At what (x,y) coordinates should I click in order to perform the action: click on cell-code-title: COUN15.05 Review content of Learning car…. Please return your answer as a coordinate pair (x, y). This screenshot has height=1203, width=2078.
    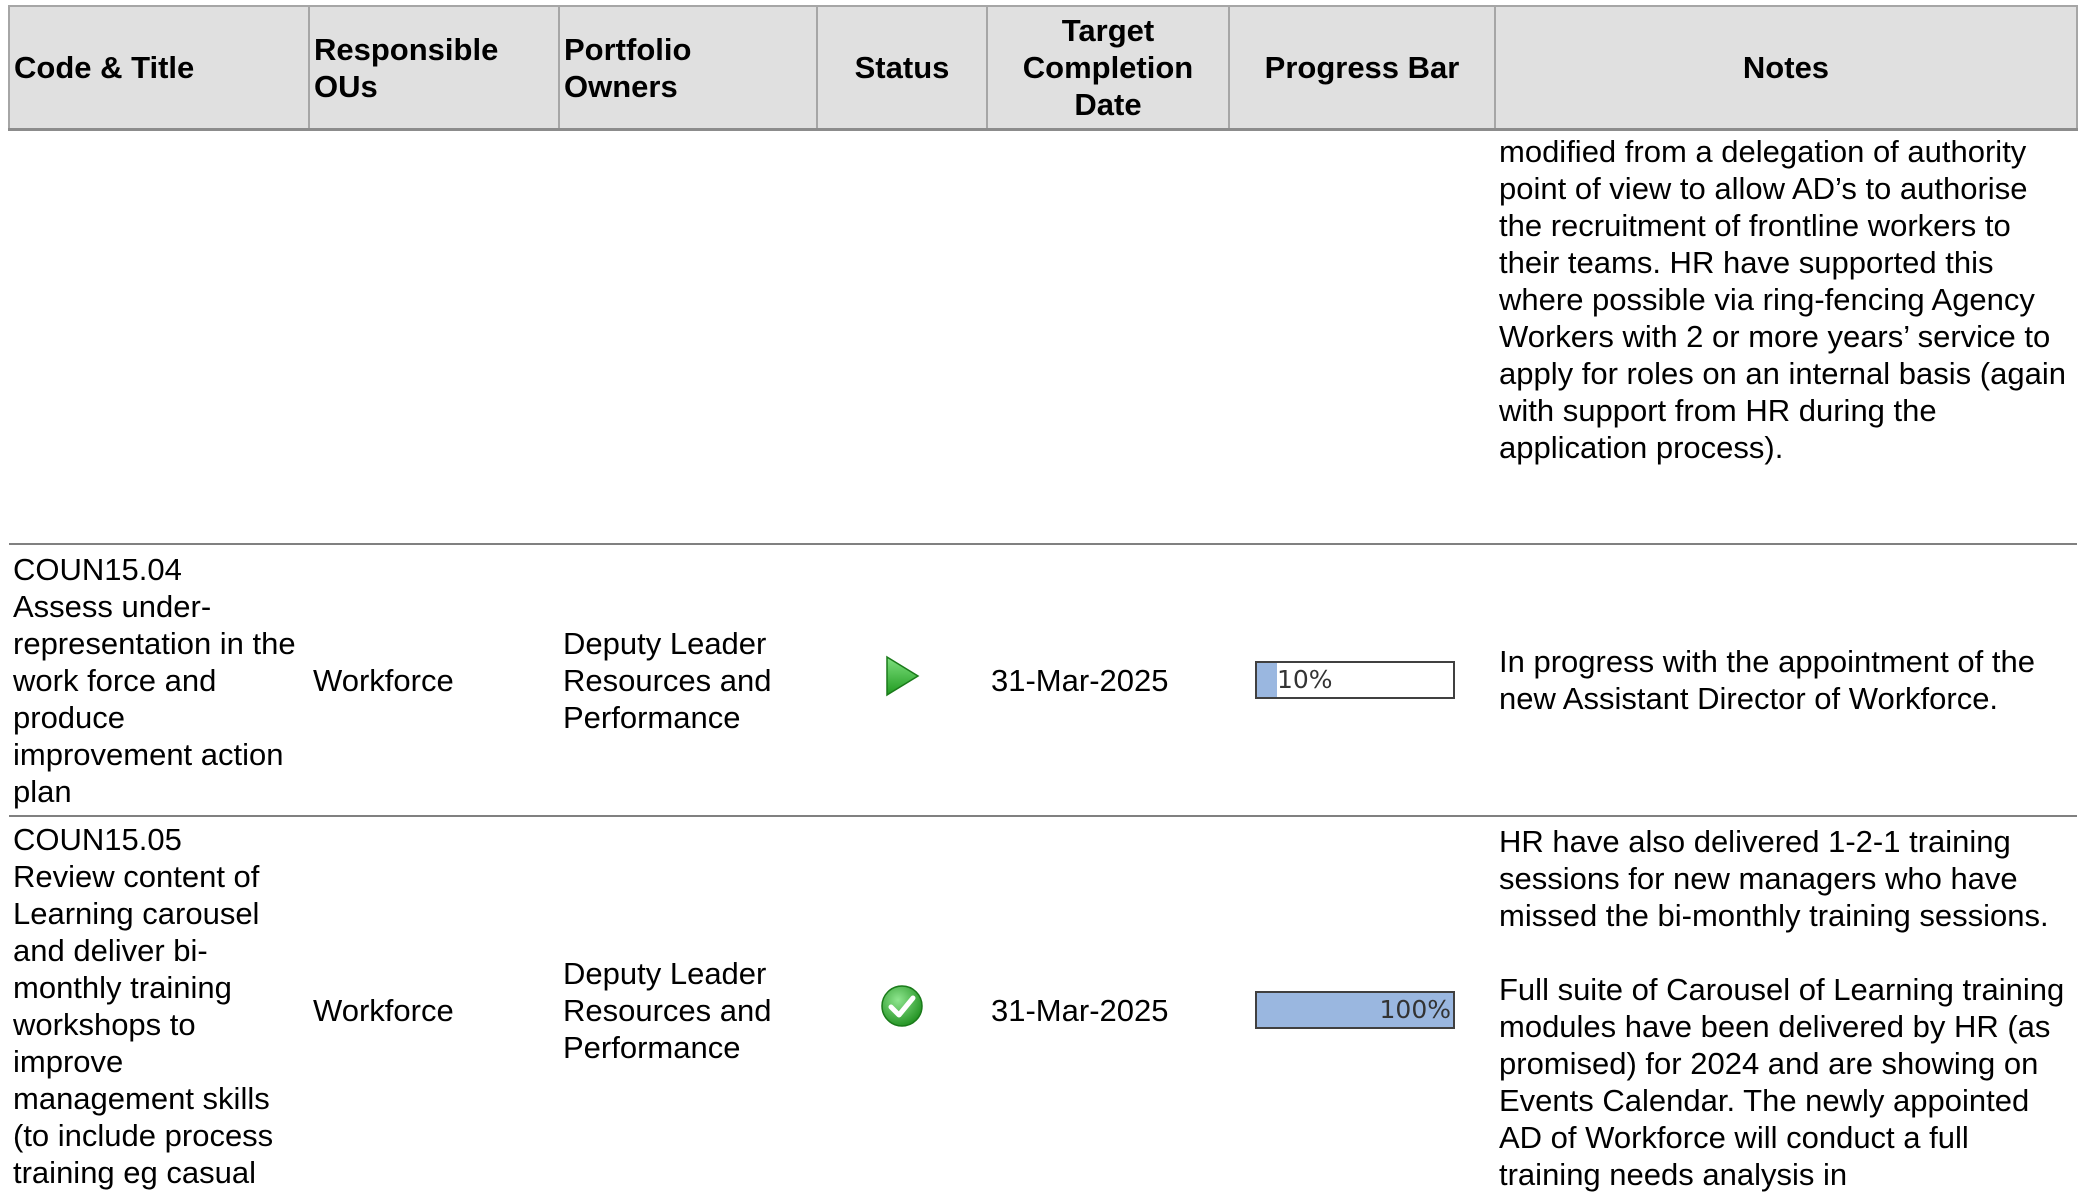
    Looking at the image, I should click on (159, 1009).